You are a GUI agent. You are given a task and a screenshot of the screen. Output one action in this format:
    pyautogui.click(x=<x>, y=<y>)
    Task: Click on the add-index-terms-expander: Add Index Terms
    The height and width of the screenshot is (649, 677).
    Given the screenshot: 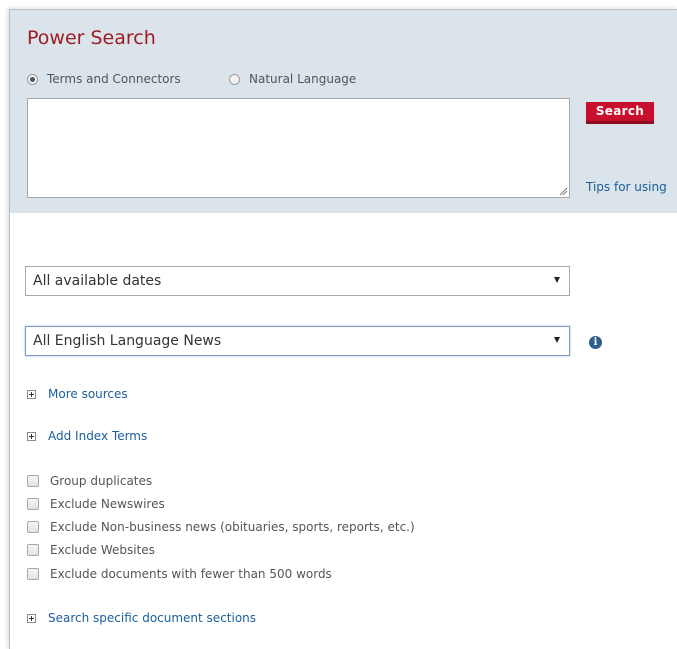 What is the action you would take?
    pyautogui.click(x=87, y=436)
    